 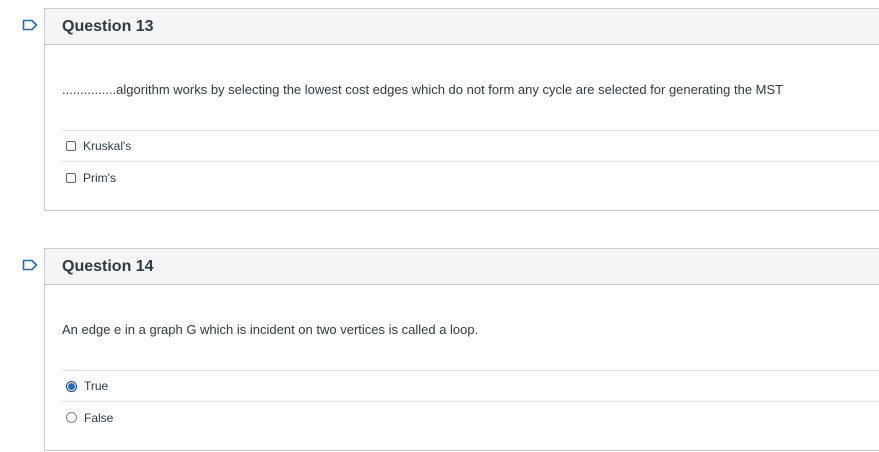 What do you see at coordinates (71, 386) in the screenshot?
I see `answer-radio-selected` at bounding box center [71, 386].